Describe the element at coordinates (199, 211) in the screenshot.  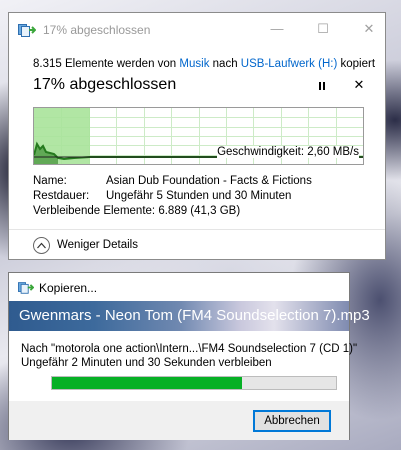
I see `items-value: 6.889 (41,3 GB)` at that location.